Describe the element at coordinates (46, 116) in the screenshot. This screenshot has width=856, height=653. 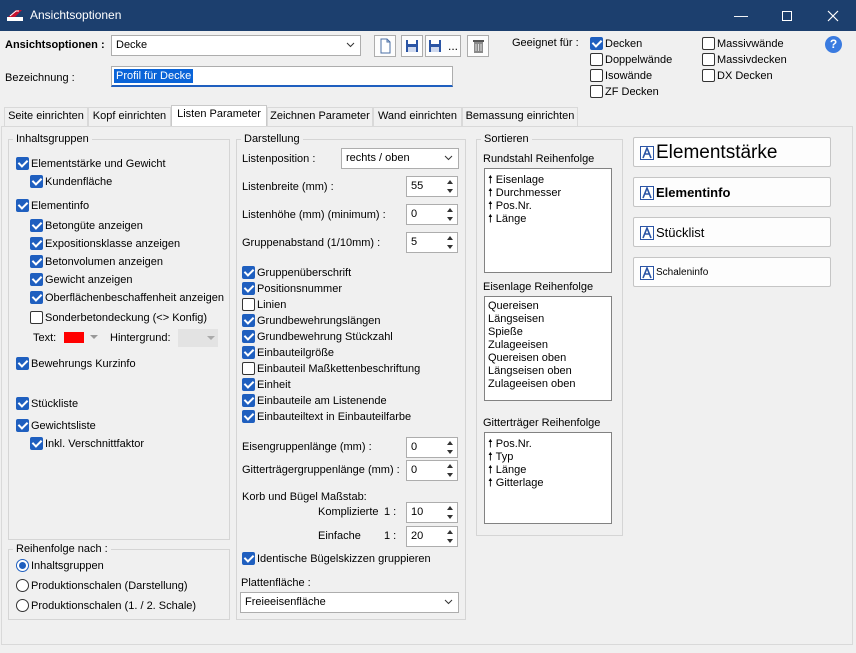
I see `tab-seite-einrichten: Seite einrichten` at that location.